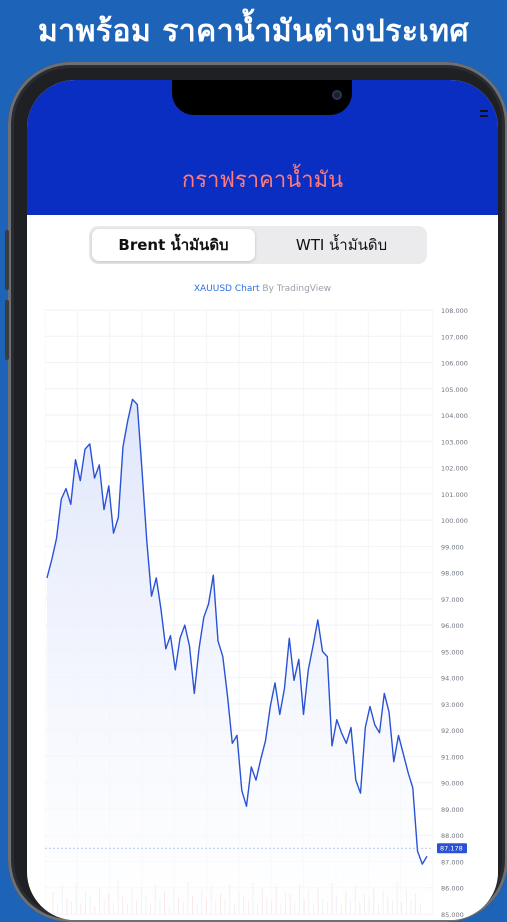 This screenshot has height=922, width=507. What do you see at coordinates (454, 364) in the screenshot?
I see `y-tick-label: 106.000` at bounding box center [454, 364].